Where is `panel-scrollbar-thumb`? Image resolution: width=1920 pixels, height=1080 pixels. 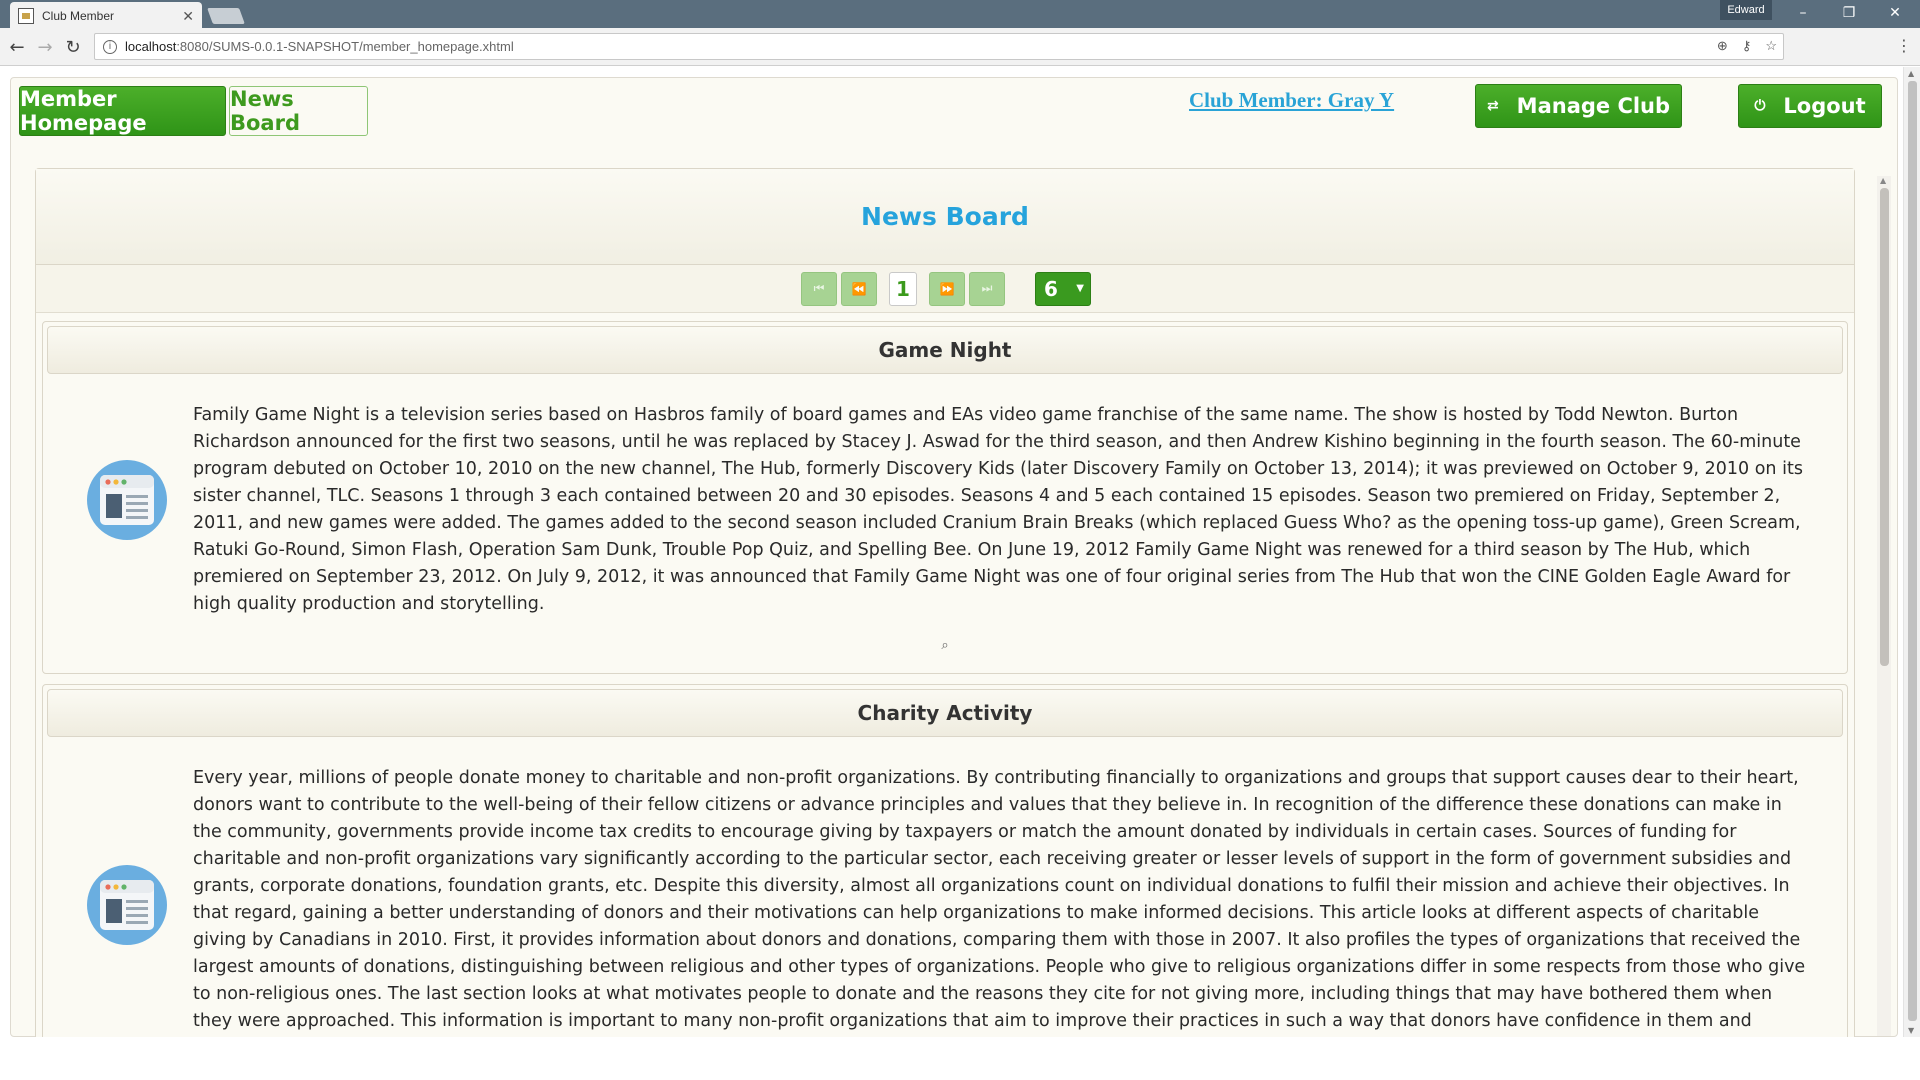 panel-scrollbar-thumb is located at coordinates (1884, 427).